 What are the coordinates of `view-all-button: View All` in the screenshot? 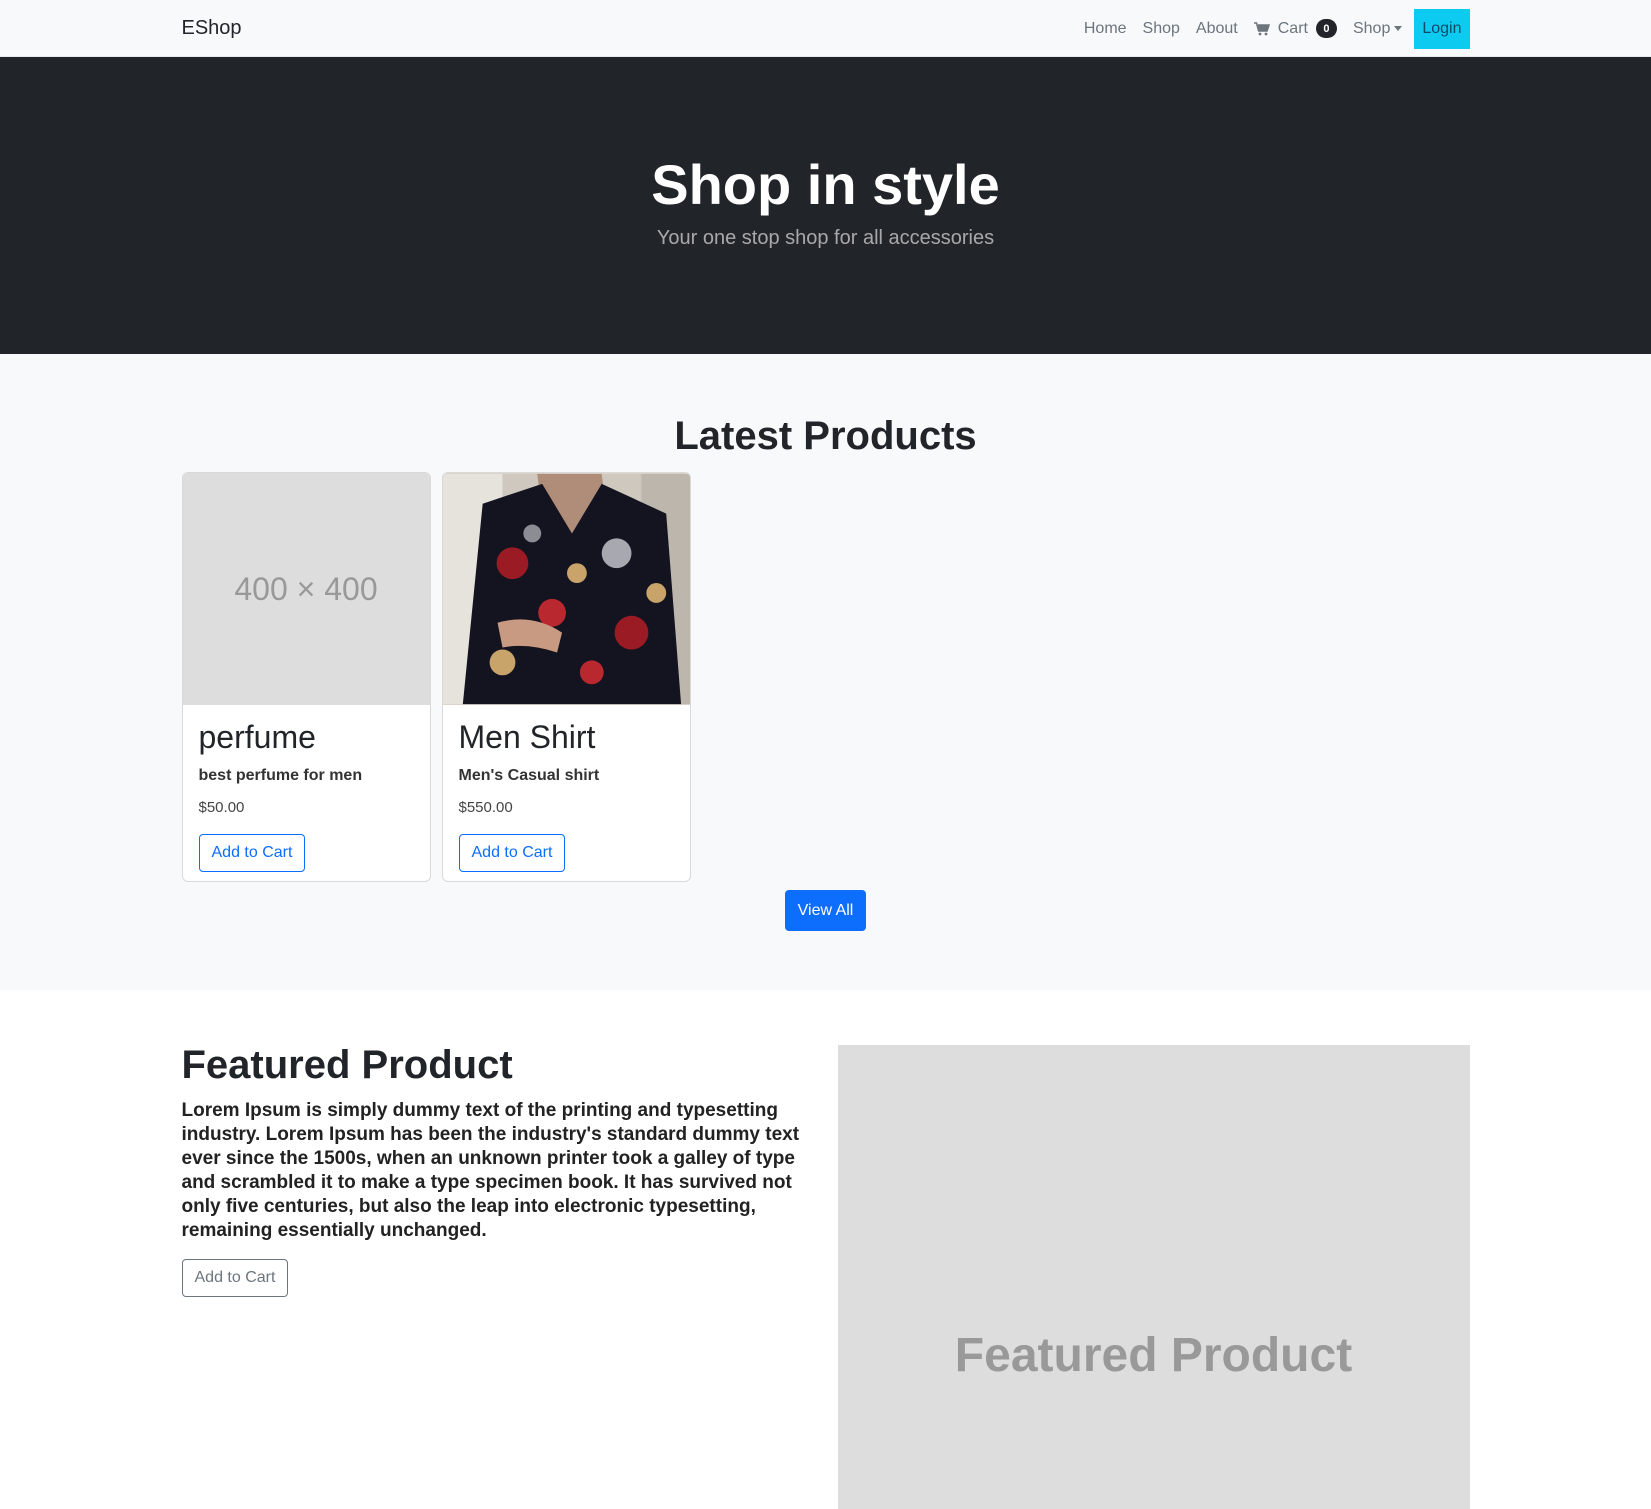 It's located at (825, 910).